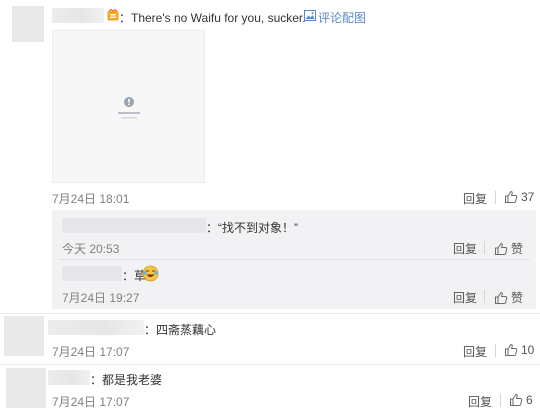 Image resolution: width=540 pixels, height=412 pixels. I want to click on vip-badge-icon, so click(113, 14).